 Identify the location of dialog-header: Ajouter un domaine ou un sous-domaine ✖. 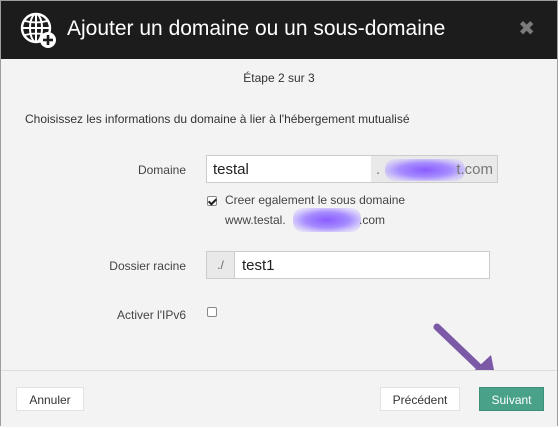
(279, 30).